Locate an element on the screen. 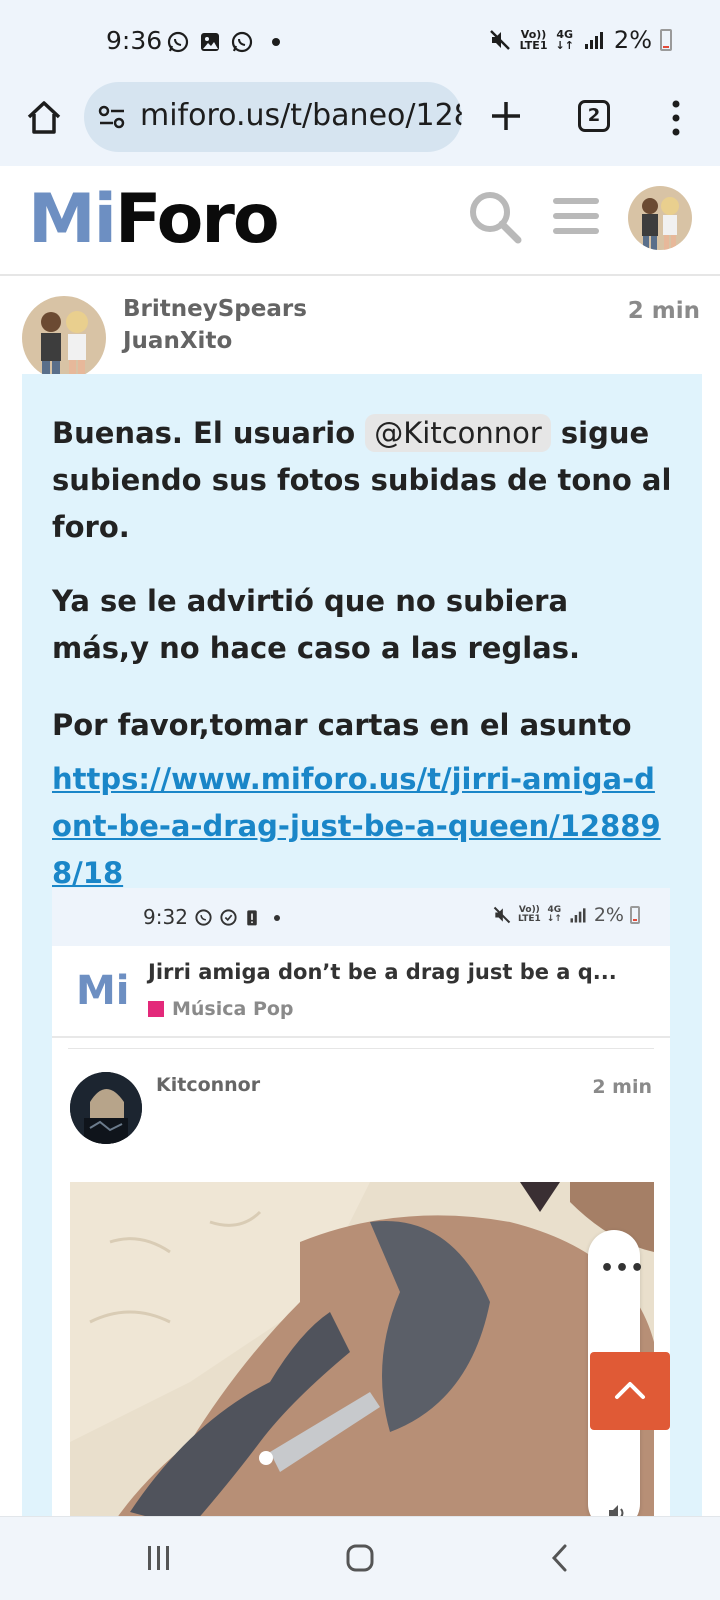 The image size is (720, 1600). system-icons: Vo)) LTE1 4G ↓↑ 2% is located at coordinates (580, 40).